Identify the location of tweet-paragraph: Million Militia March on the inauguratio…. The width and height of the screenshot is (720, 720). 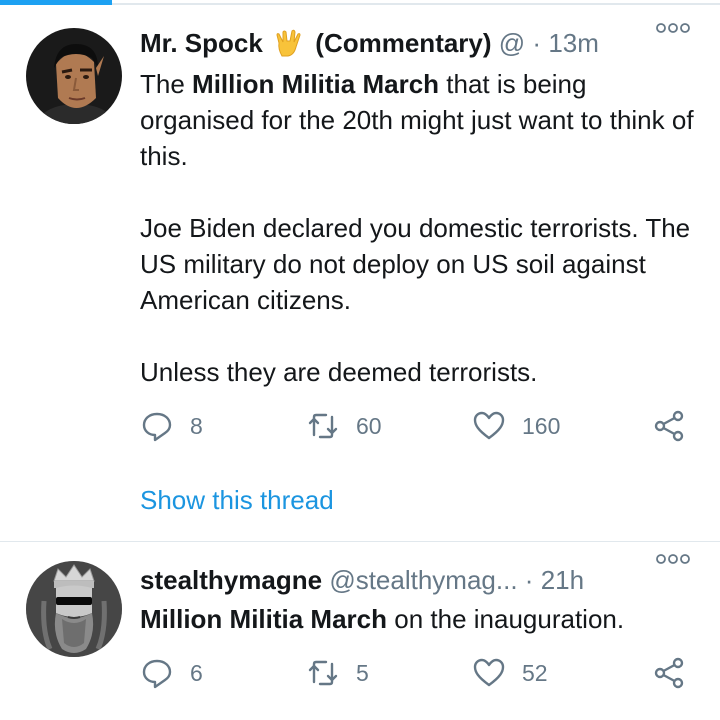
(420, 619).